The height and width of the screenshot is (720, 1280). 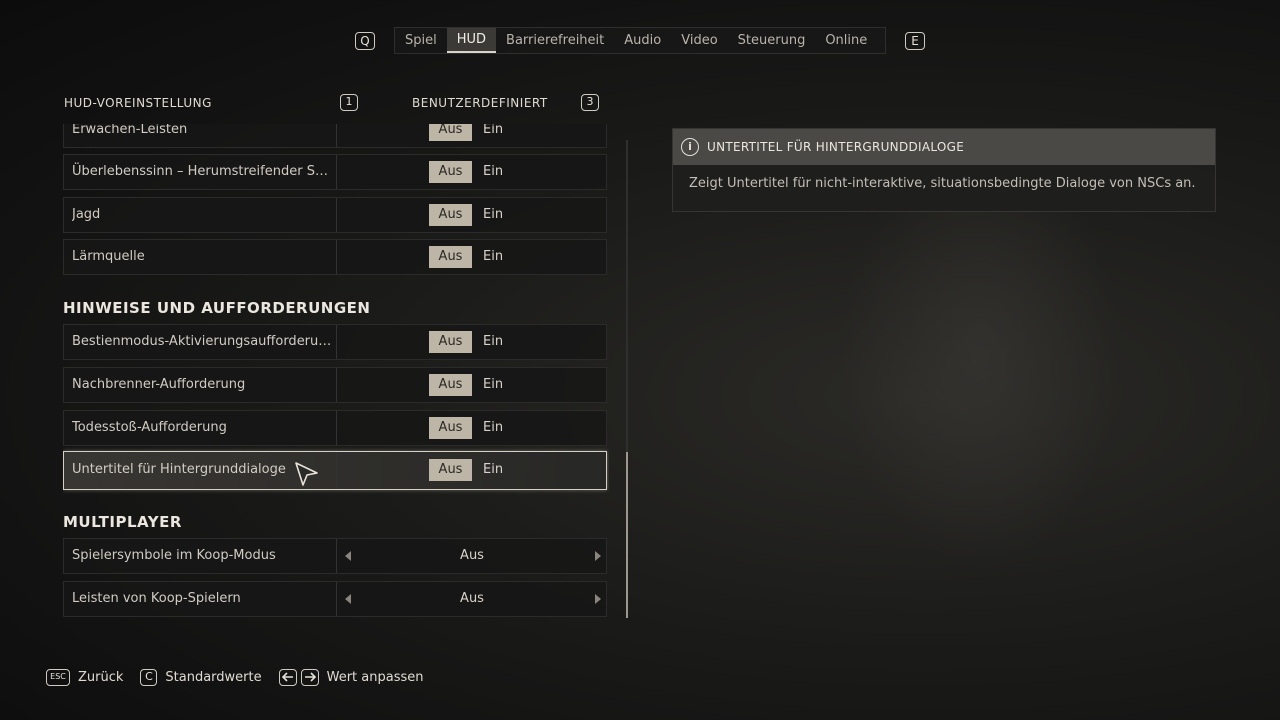 What do you see at coordinates (138, 103) in the screenshot?
I see `preset-label: HUD-VOREINSTELLUNG` at bounding box center [138, 103].